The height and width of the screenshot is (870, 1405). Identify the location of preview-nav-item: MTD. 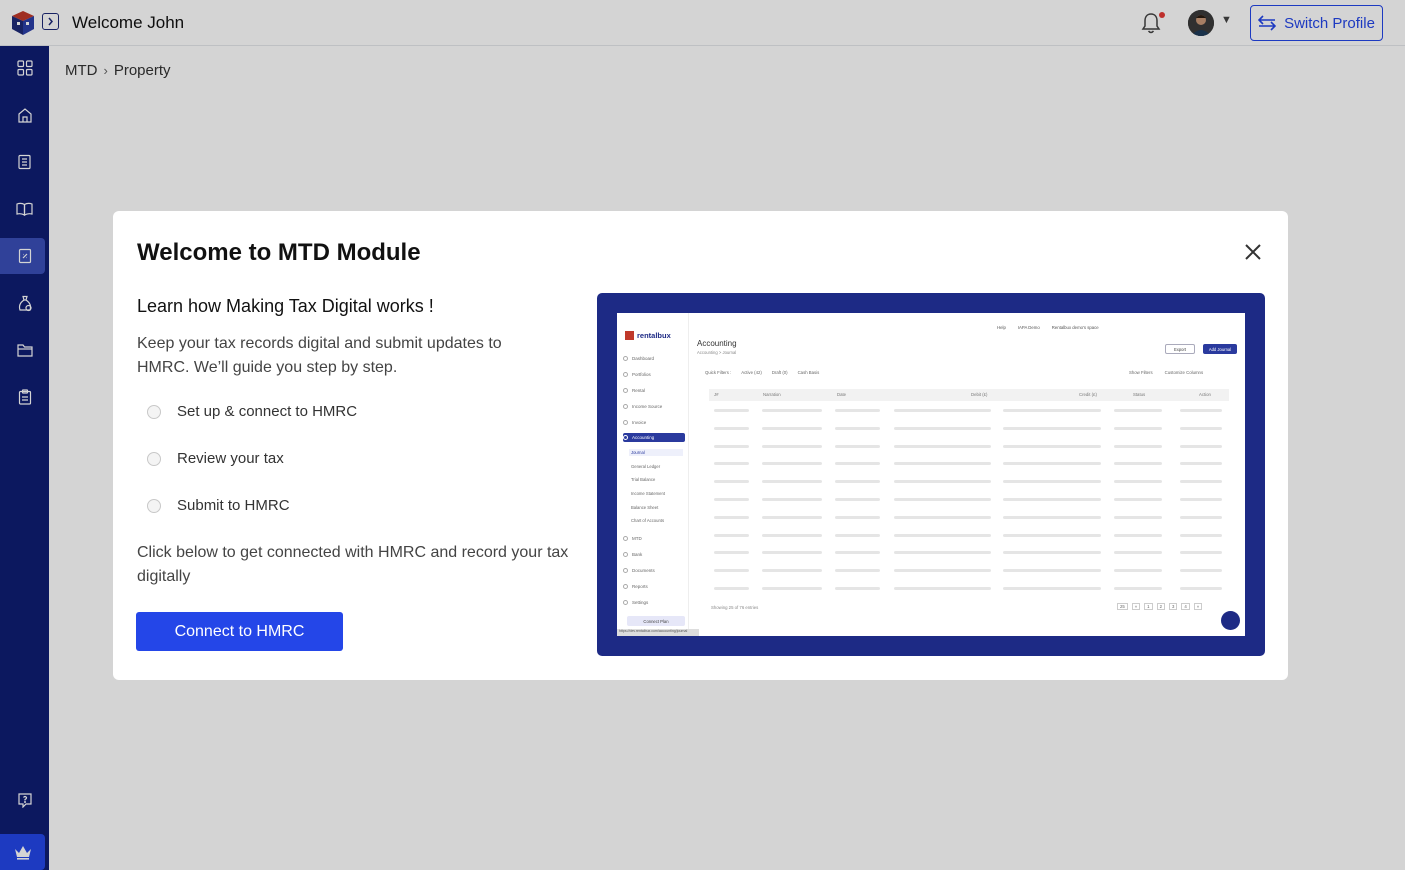
(654, 538).